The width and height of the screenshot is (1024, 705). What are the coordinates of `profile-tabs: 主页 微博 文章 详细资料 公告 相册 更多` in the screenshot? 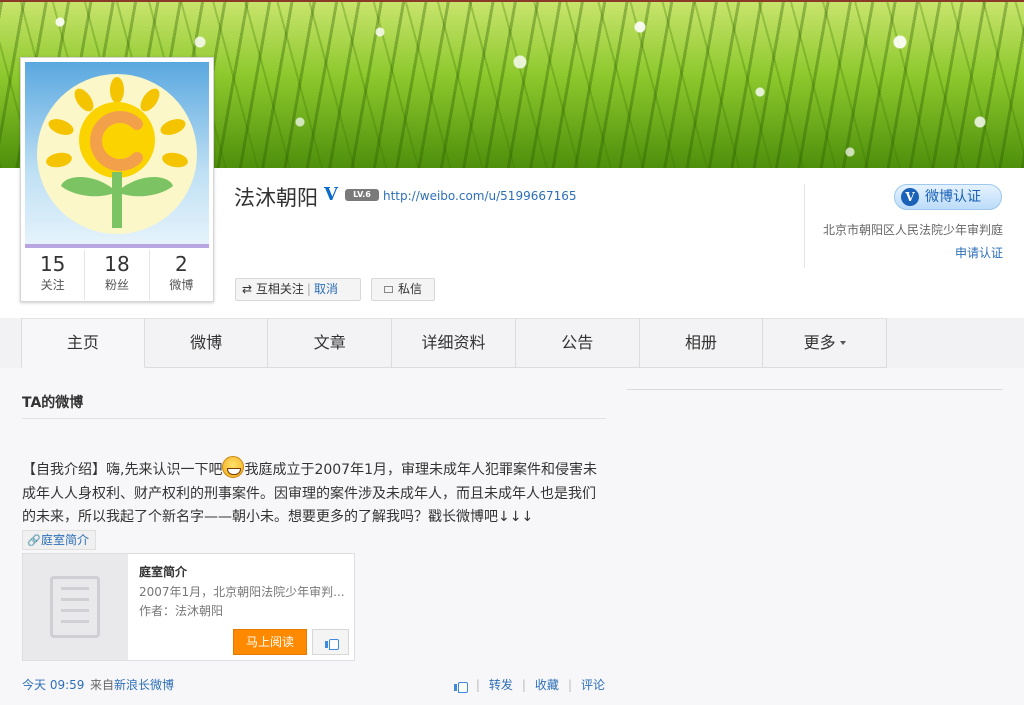 It's located at (454, 343).